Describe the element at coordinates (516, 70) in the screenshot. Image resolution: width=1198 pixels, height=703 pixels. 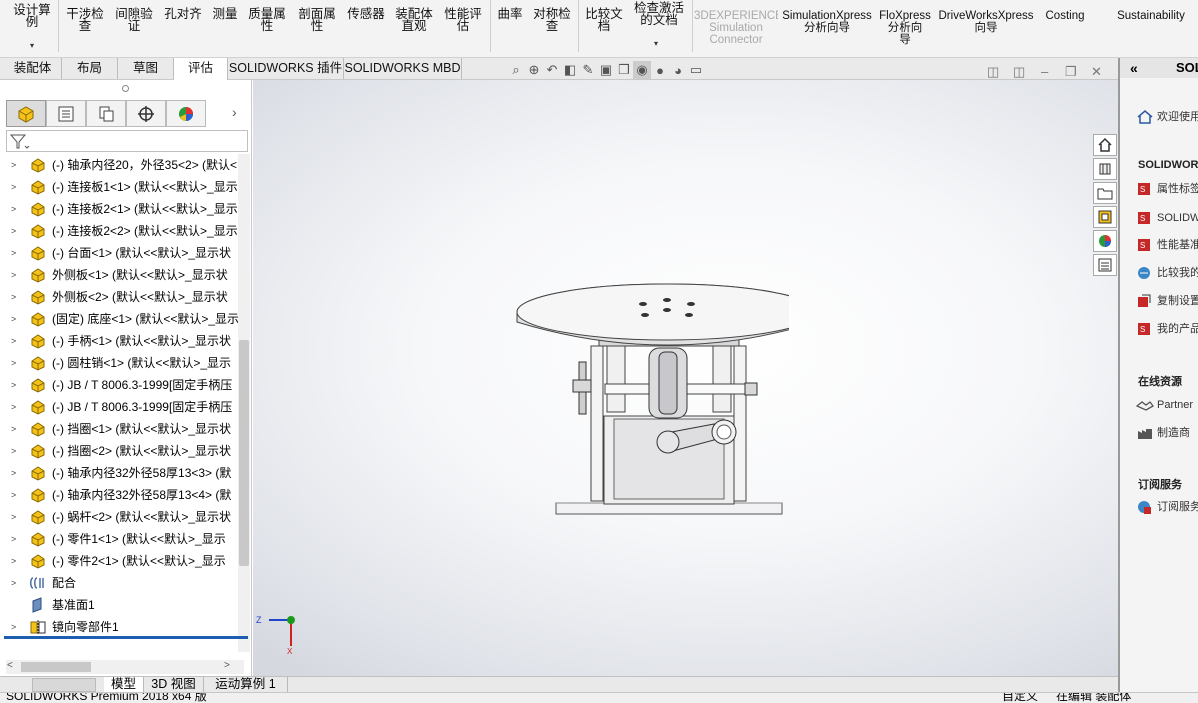
I see `zoom-to-fit-icon: ⌕` at that location.